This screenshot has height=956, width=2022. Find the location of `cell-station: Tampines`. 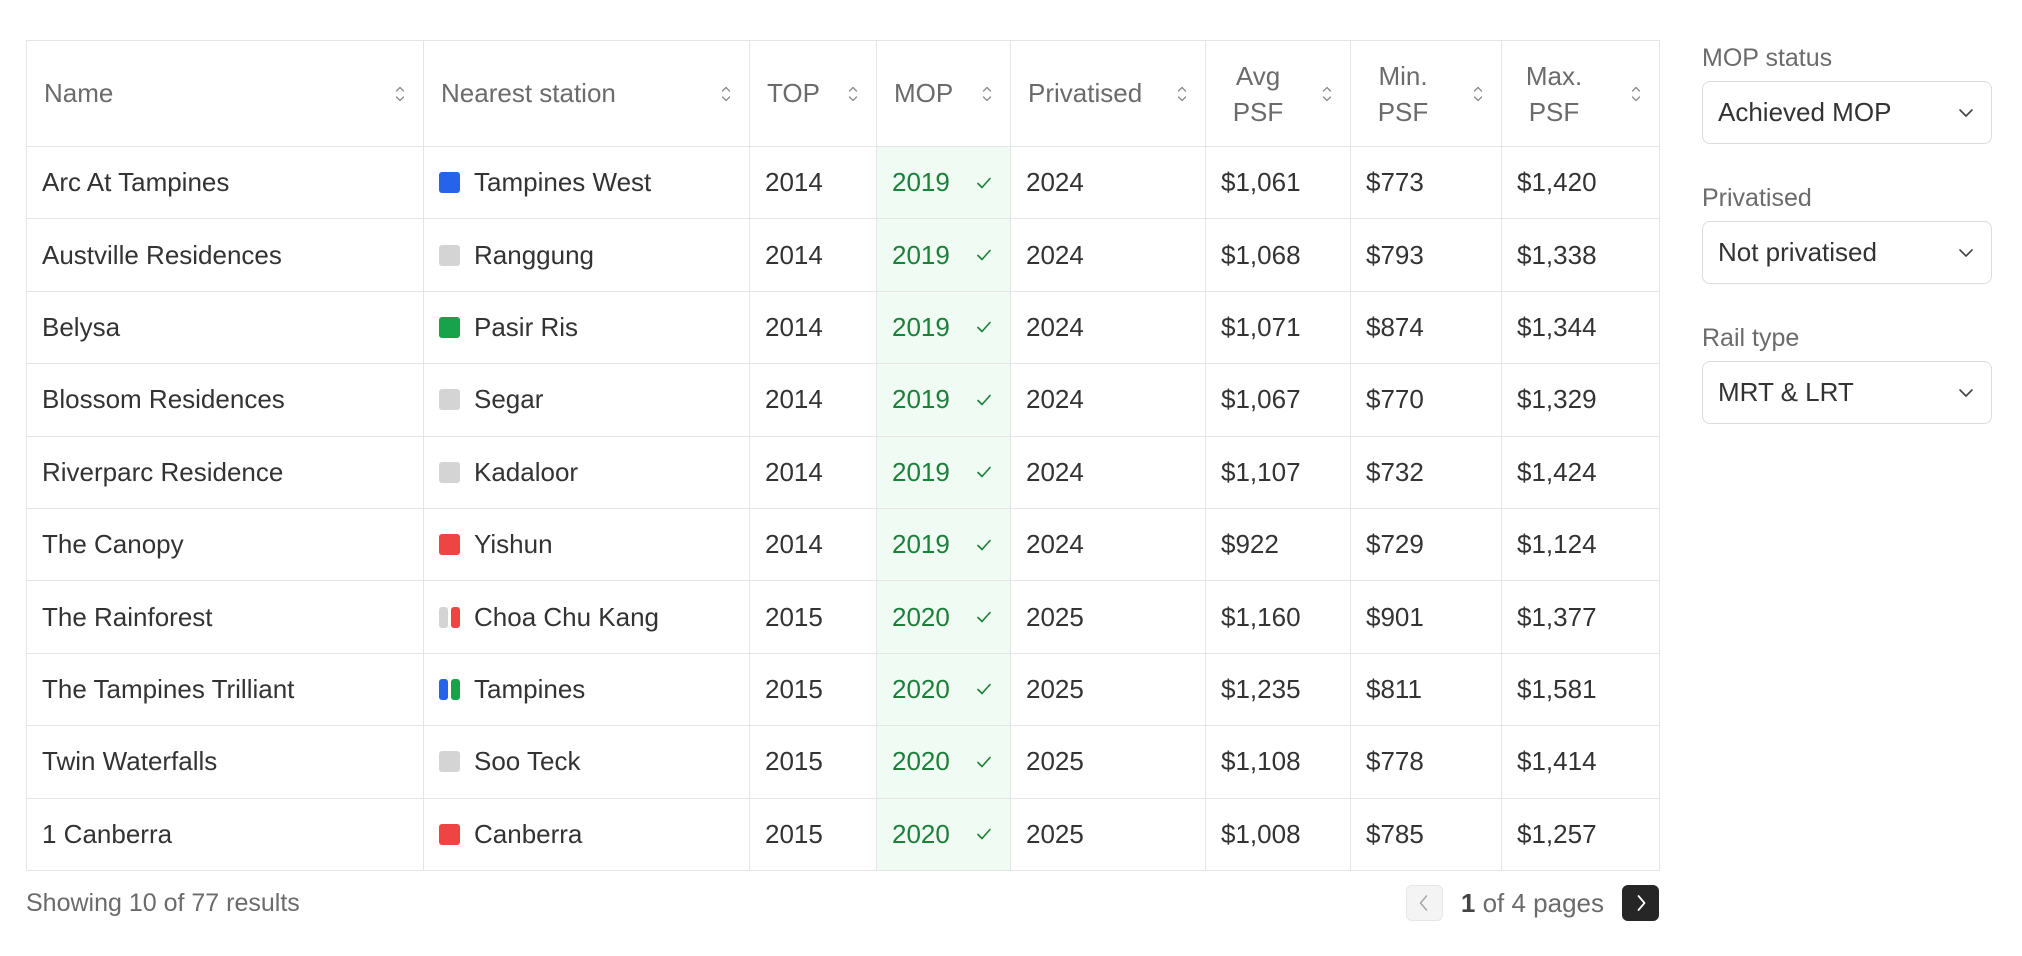

cell-station: Tampines is located at coordinates (586, 689).